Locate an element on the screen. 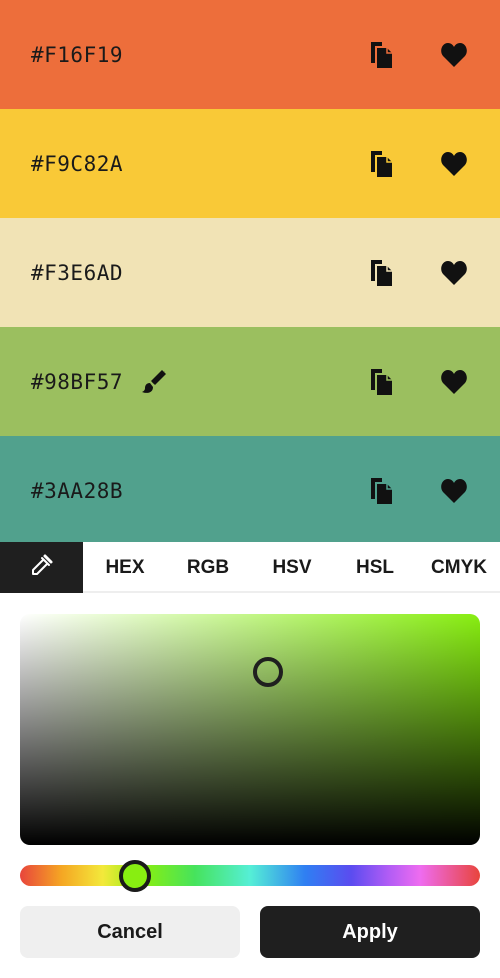 The image size is (500, 978). color-swatch-4: #98BF57 is located at coordinates (250, 381).